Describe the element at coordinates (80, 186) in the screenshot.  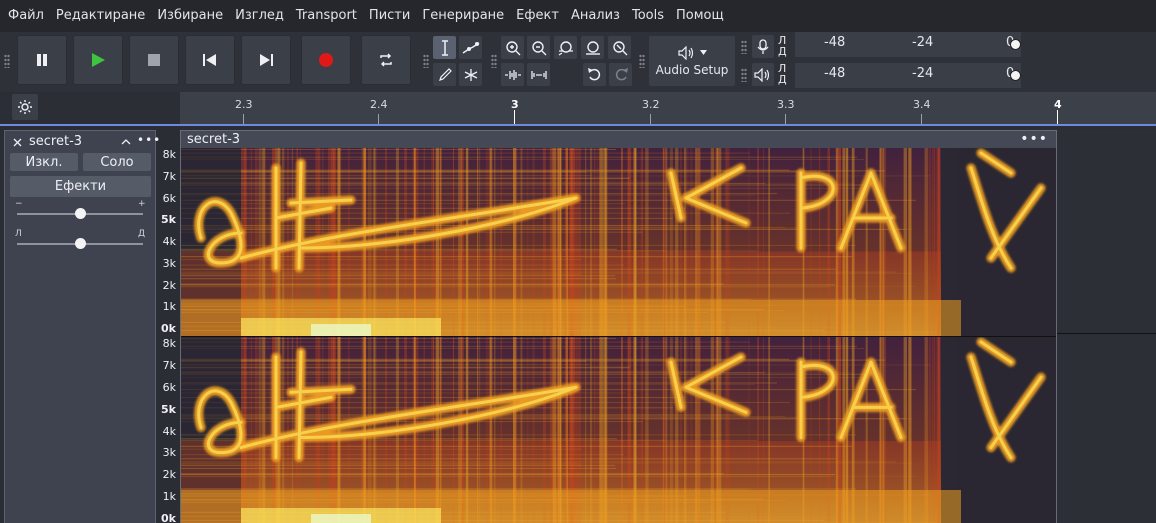
I see `effects-button: Ефекти` at that location.